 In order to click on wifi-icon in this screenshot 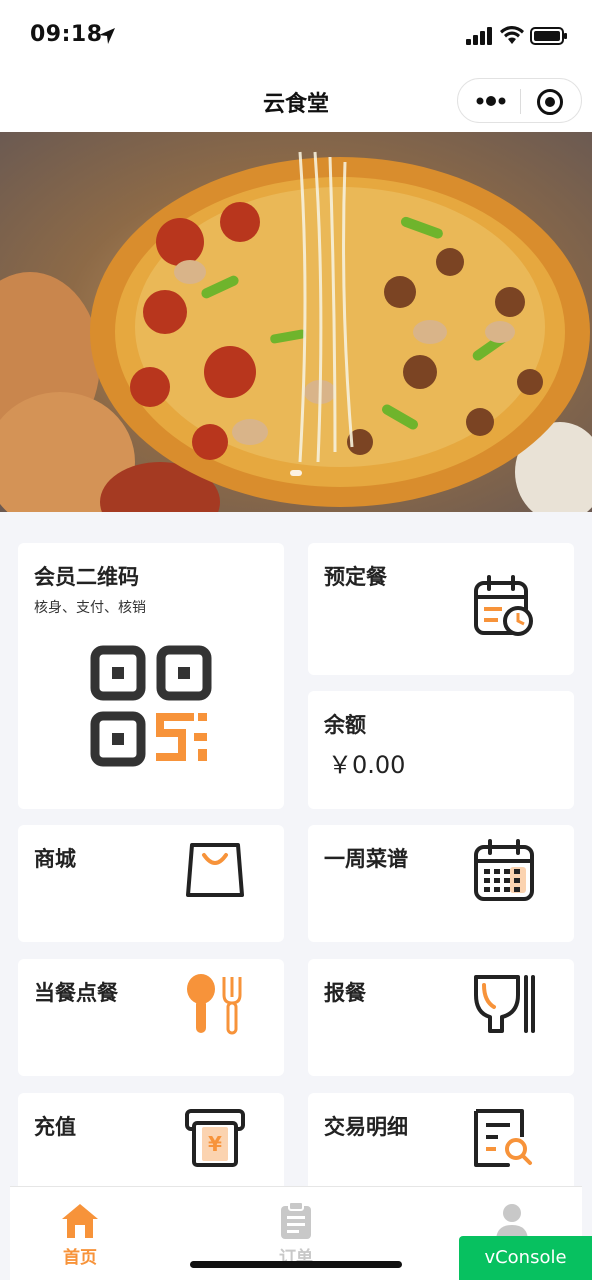, I will do `click(512, 35)`.